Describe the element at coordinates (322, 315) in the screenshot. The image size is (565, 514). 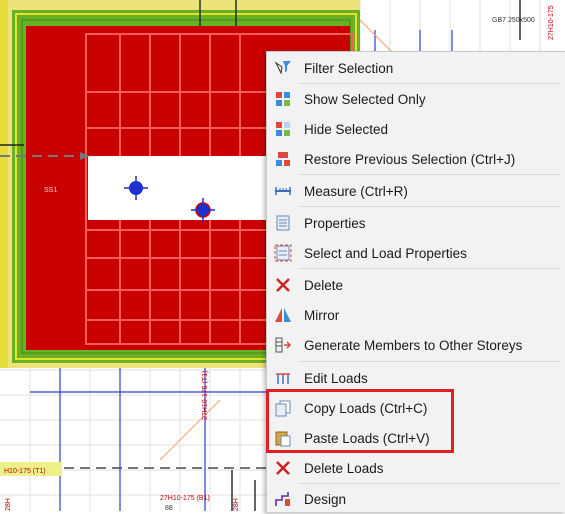
I see `menu-item-label: Mirror` at that location.